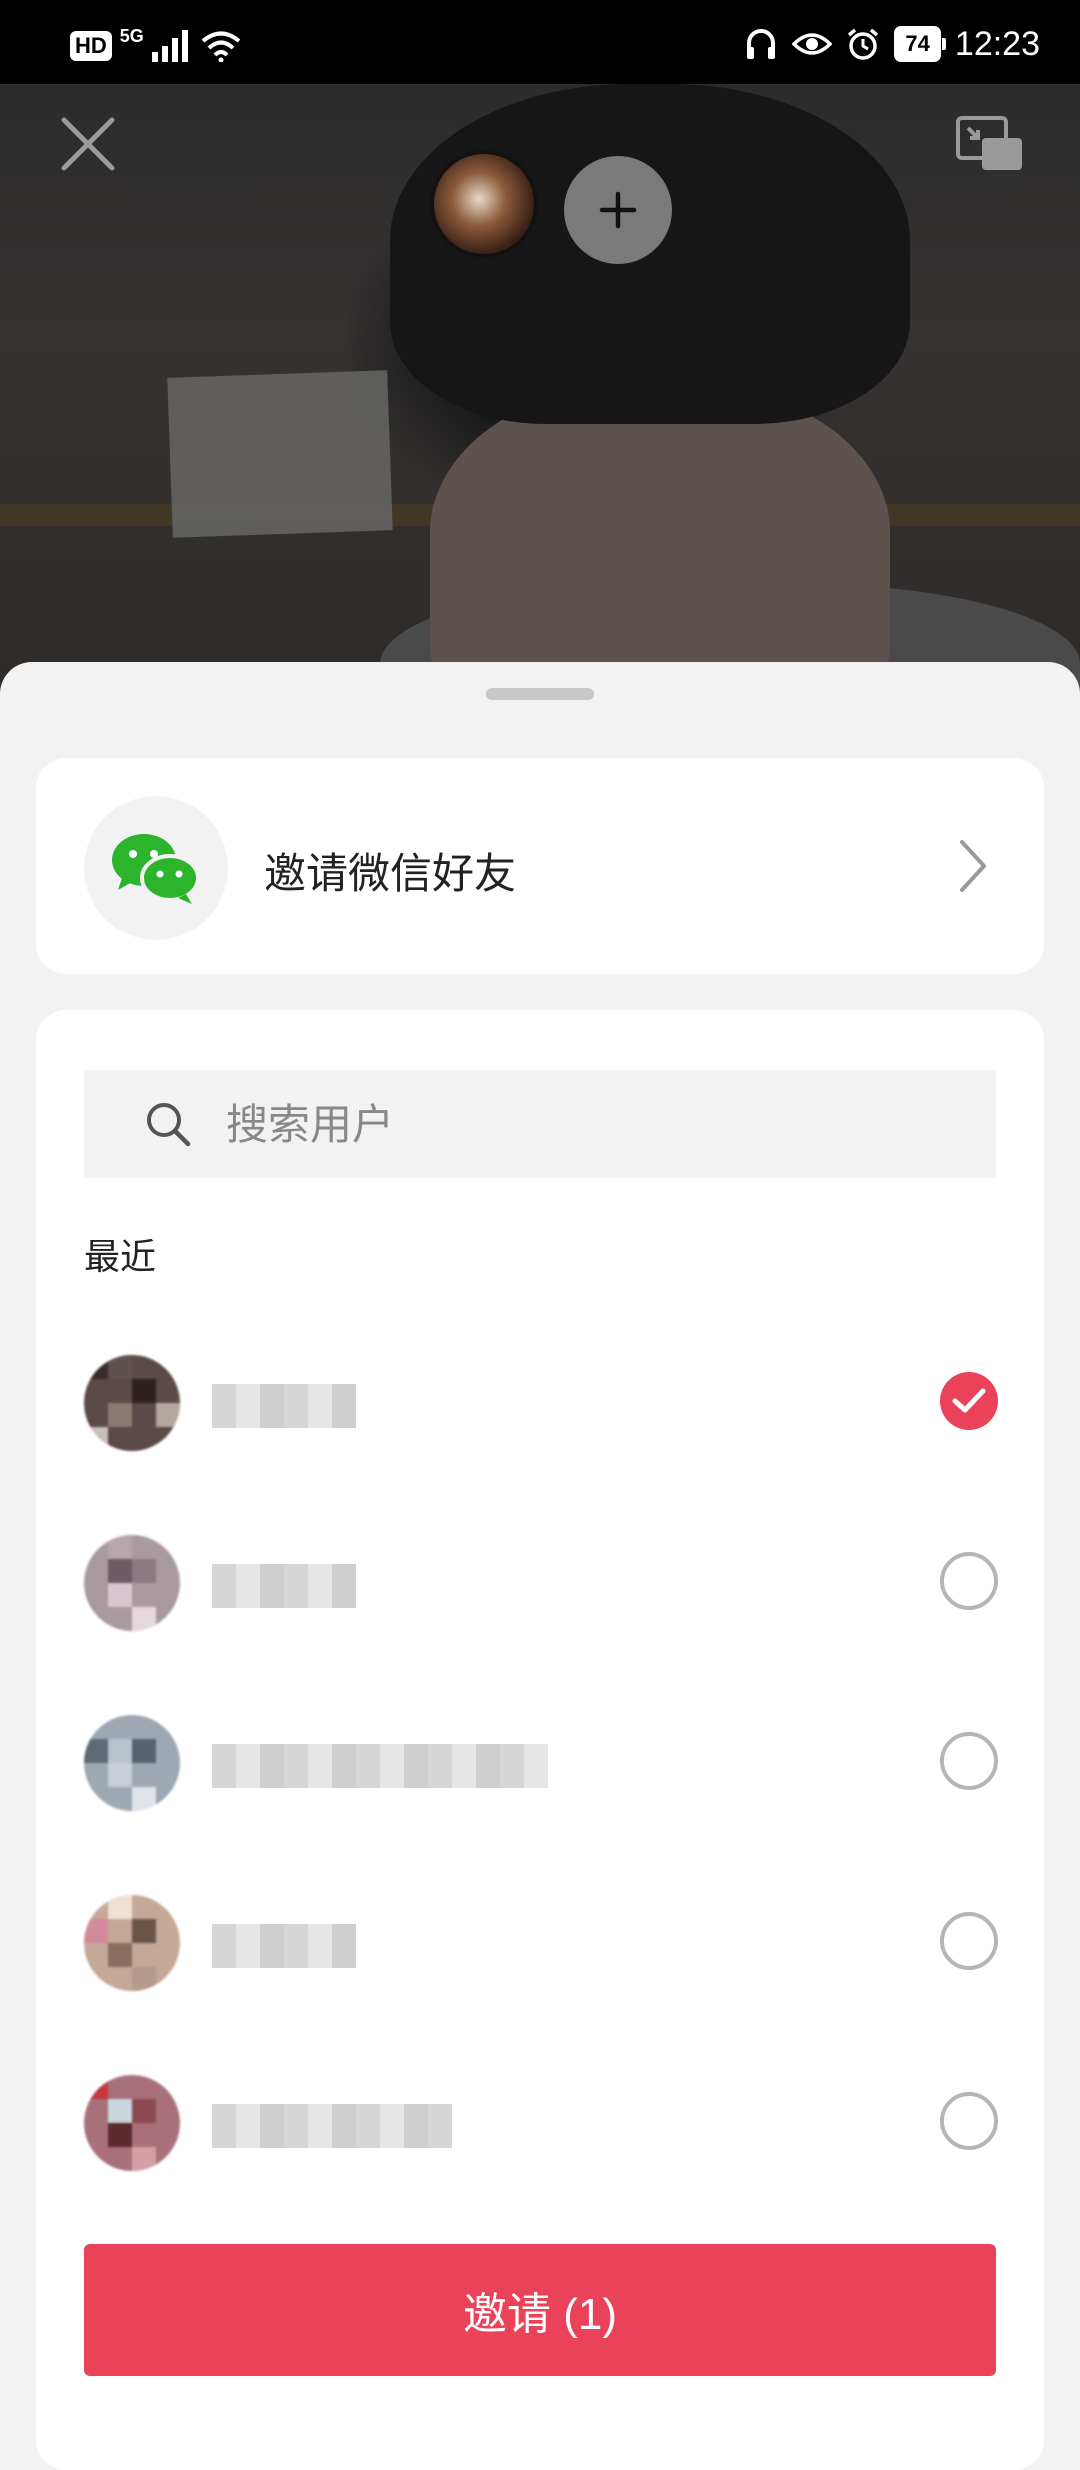  Describe the element at coordinates (540, 694) in the screenshot. I see `drag-handle` at that location.